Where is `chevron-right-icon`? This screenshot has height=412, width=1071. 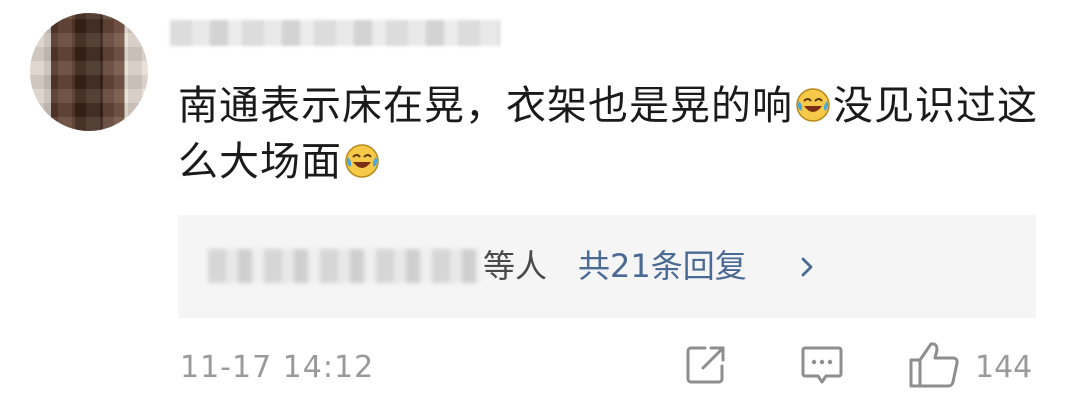 chevron-right-icon is located at coordinates (808, 267).